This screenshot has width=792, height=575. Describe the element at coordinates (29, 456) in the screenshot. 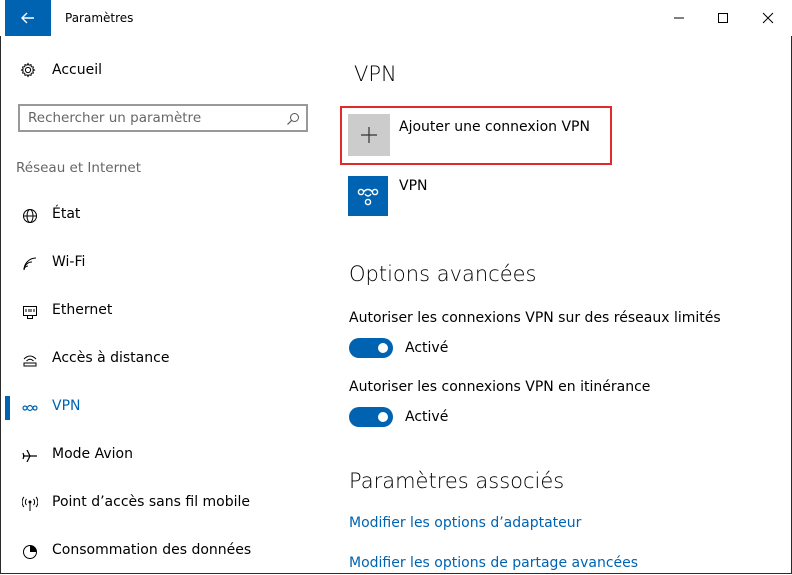

I see `airplane-icon` at that location.